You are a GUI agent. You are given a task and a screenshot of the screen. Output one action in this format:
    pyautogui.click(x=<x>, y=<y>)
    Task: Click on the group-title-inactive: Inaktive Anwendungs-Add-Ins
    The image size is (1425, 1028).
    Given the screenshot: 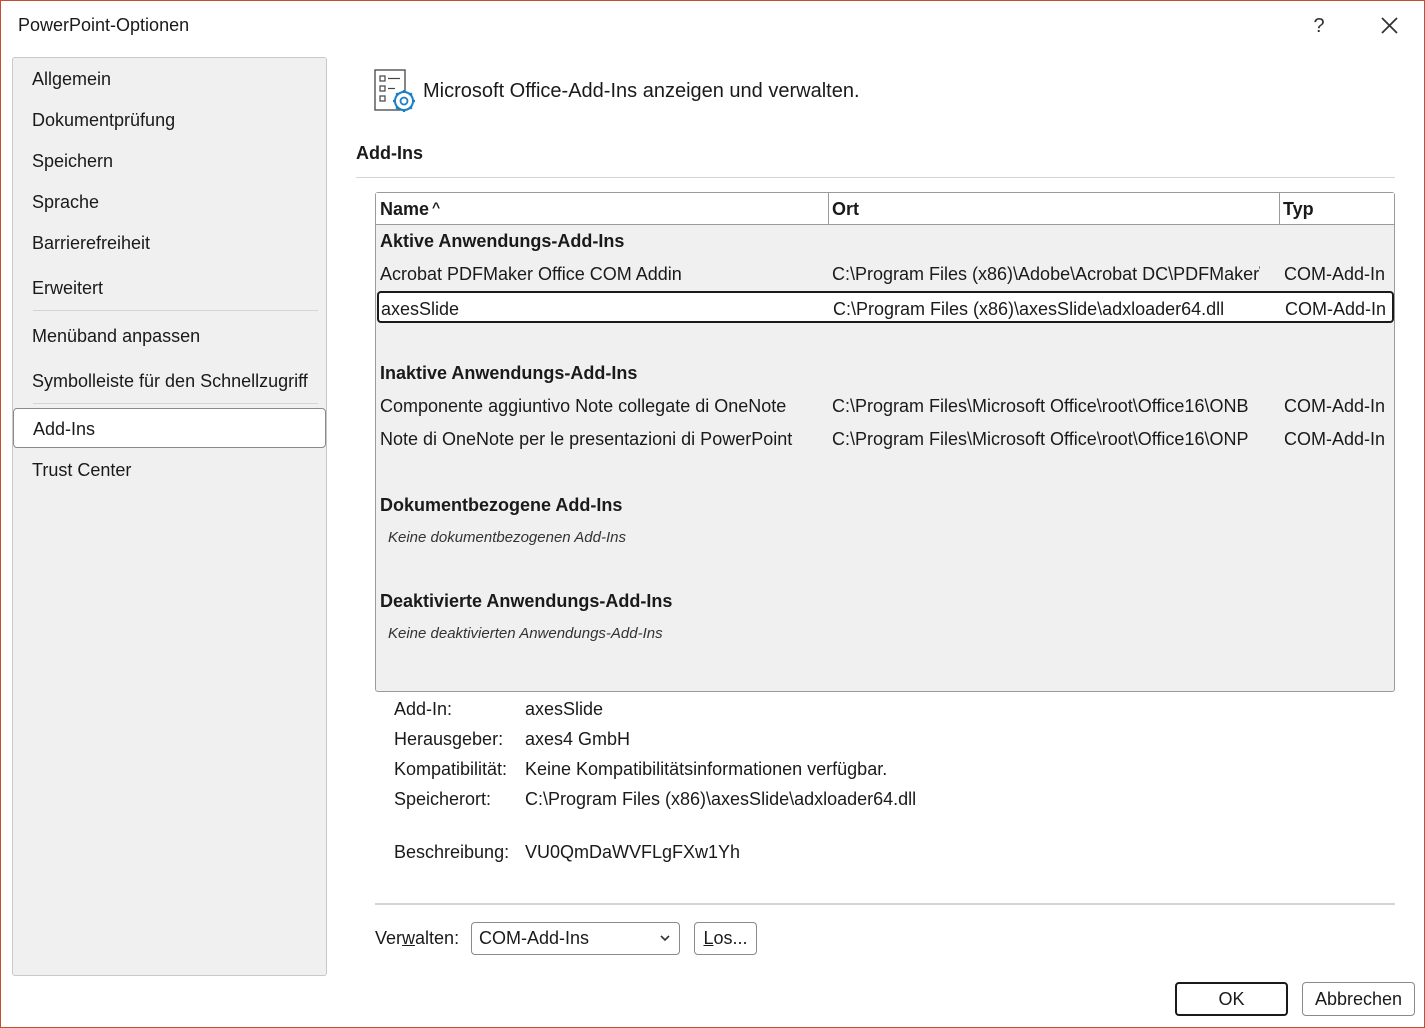 What is the action you would take?
    pyautogui.click(x=509, y=373)
    